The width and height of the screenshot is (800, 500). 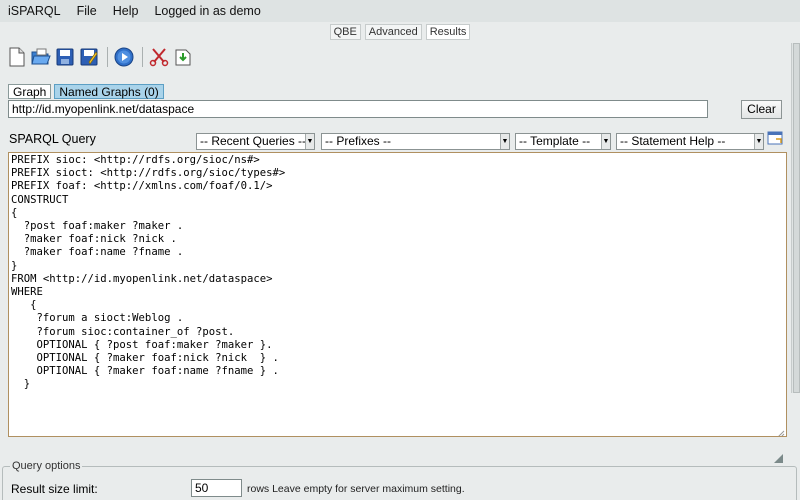 I want to click on prefixes-select: -- Prefixes -- ▼, so click(x=415, y=141).